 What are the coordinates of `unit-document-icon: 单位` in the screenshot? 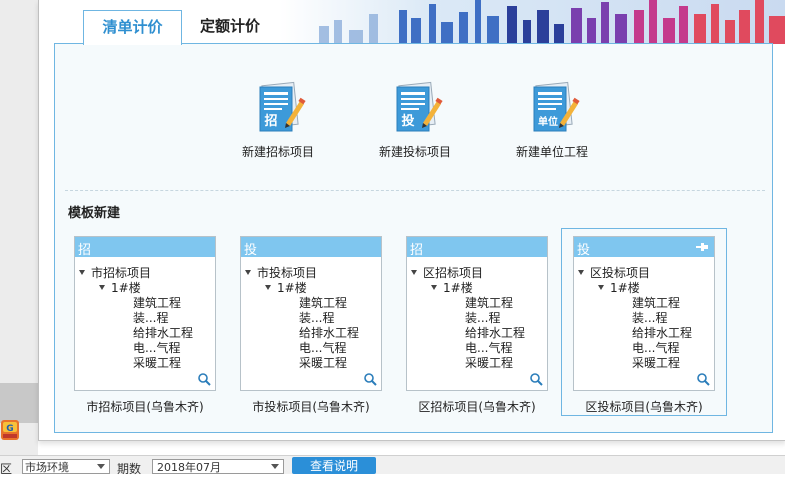 It's located at (556, 106).